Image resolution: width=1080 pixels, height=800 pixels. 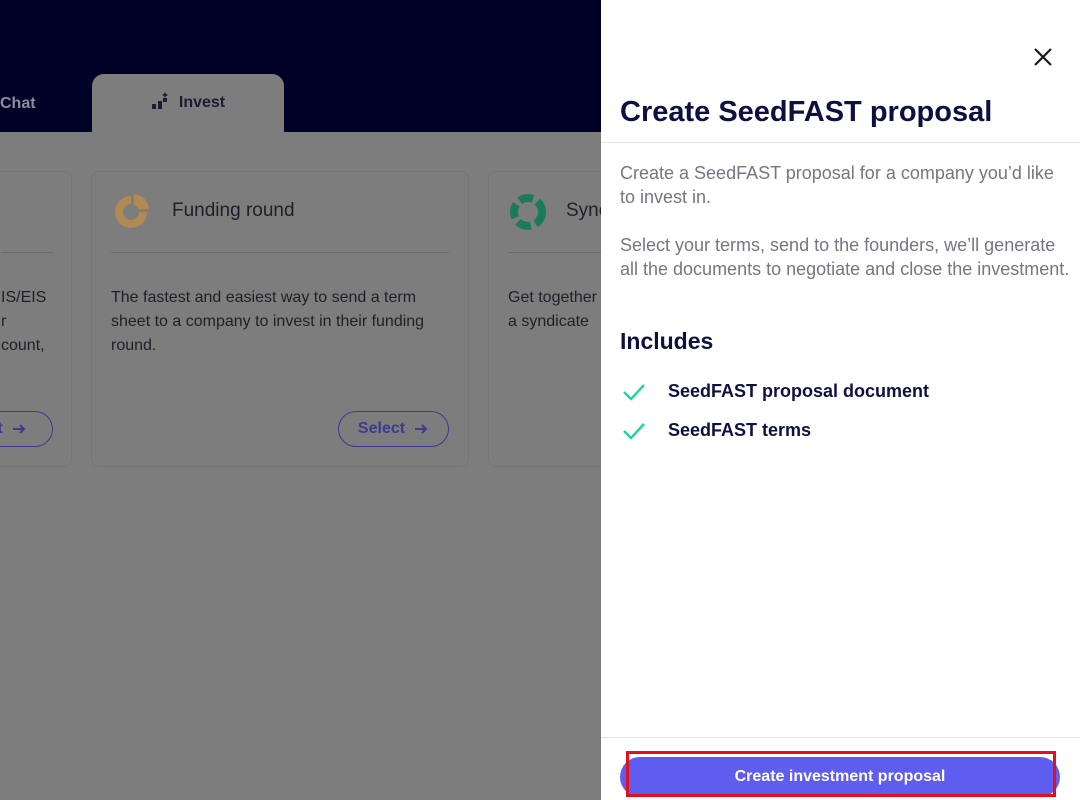 I want to click on panel-footer-divider, so click(x=840, y=737).